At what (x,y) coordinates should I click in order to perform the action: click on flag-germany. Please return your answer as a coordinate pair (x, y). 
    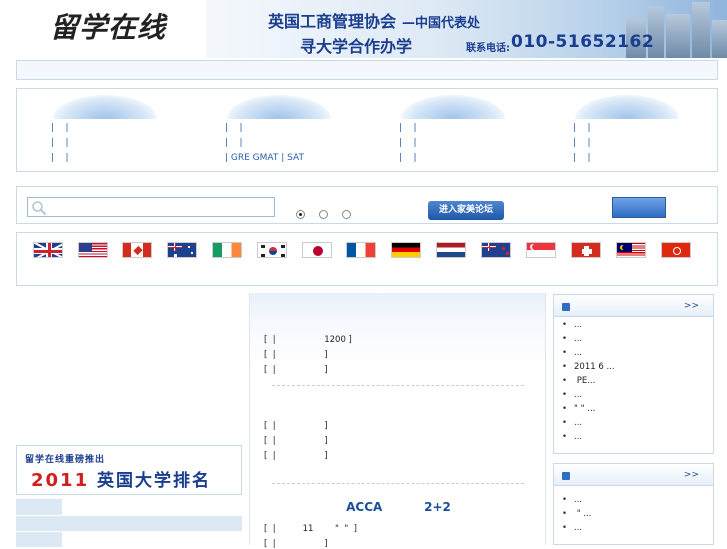
    Looking at the image, I should click on (406, 252).